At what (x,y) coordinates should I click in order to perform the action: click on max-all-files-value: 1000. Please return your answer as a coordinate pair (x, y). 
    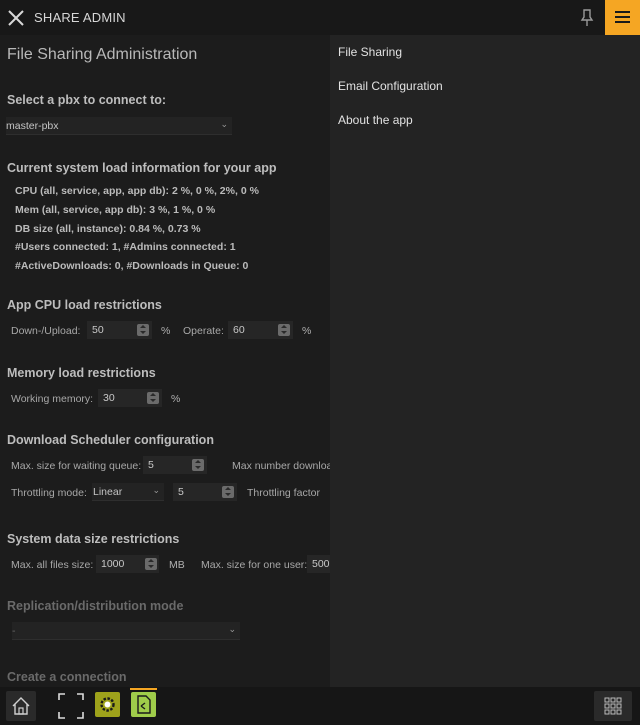
    Looking at the image, I should click on (113, 564).